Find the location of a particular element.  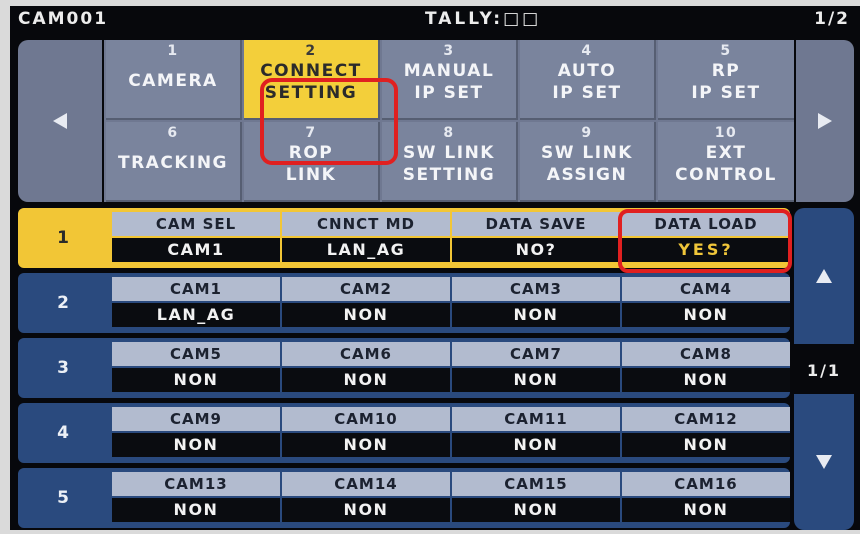

menu-item-label: ASSIGN is located at coordinates (587, 175).